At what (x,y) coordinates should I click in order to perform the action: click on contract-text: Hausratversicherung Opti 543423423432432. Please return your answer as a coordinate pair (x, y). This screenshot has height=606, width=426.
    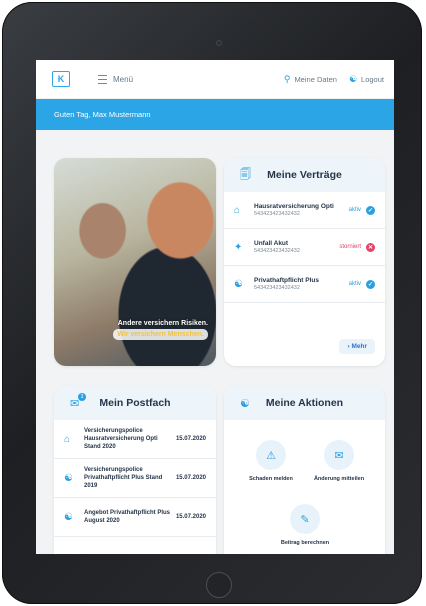
    Looking at the image, I should click on (301, 210).